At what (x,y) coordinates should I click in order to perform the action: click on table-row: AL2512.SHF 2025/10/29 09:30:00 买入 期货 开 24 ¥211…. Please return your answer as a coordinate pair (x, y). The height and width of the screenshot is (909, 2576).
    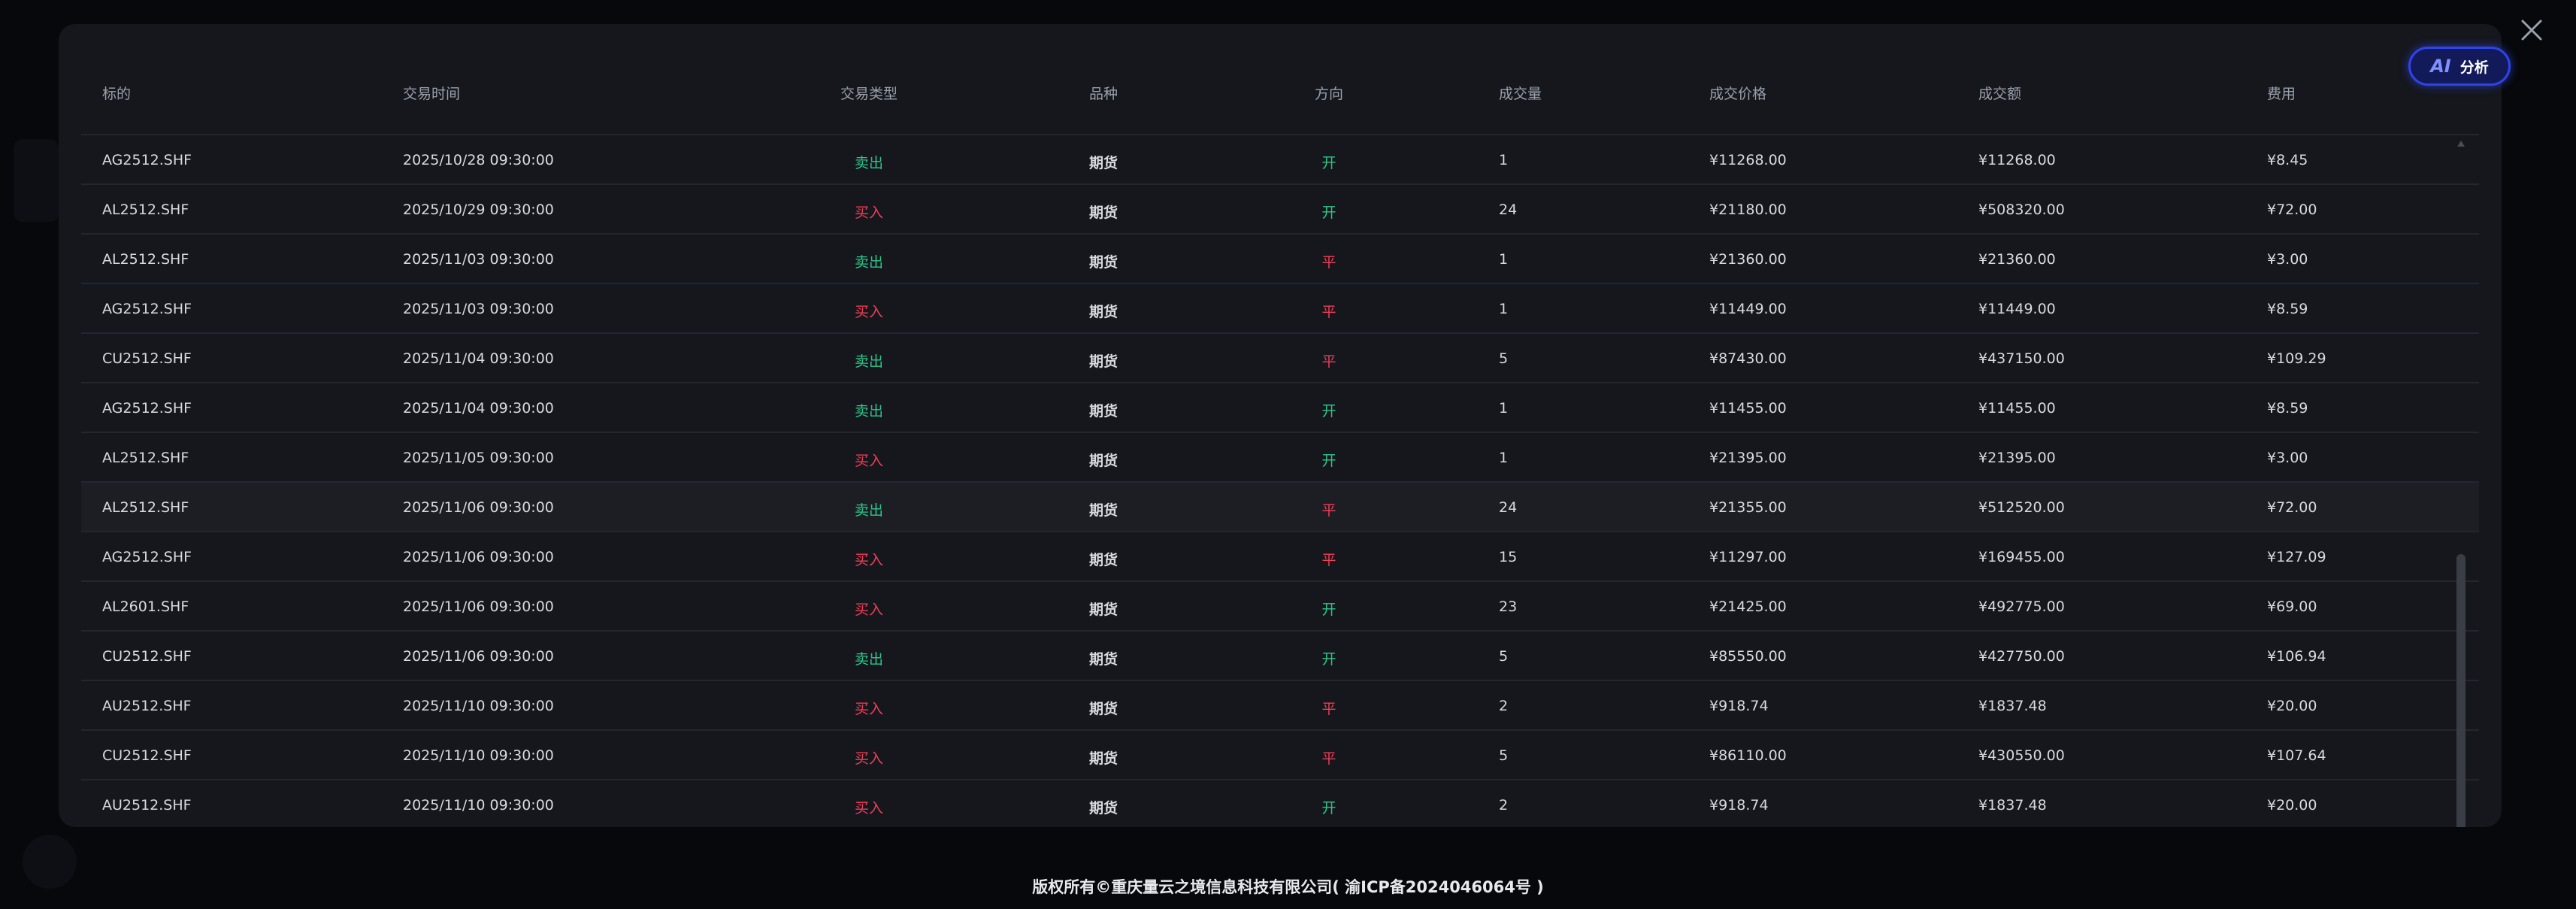
    Looking at the image, I should click on (1280, 210).